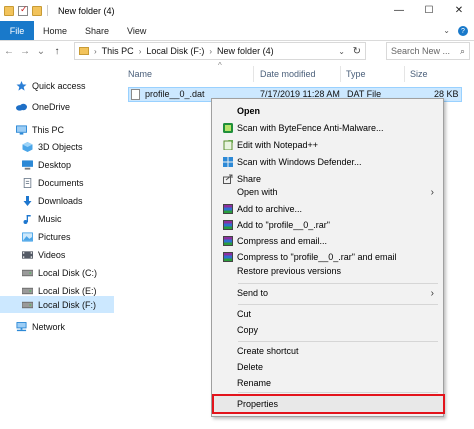 The height and width of the screenshot is (429, 474). I want to click on nav-label: OneDrive, so click(51, 107).